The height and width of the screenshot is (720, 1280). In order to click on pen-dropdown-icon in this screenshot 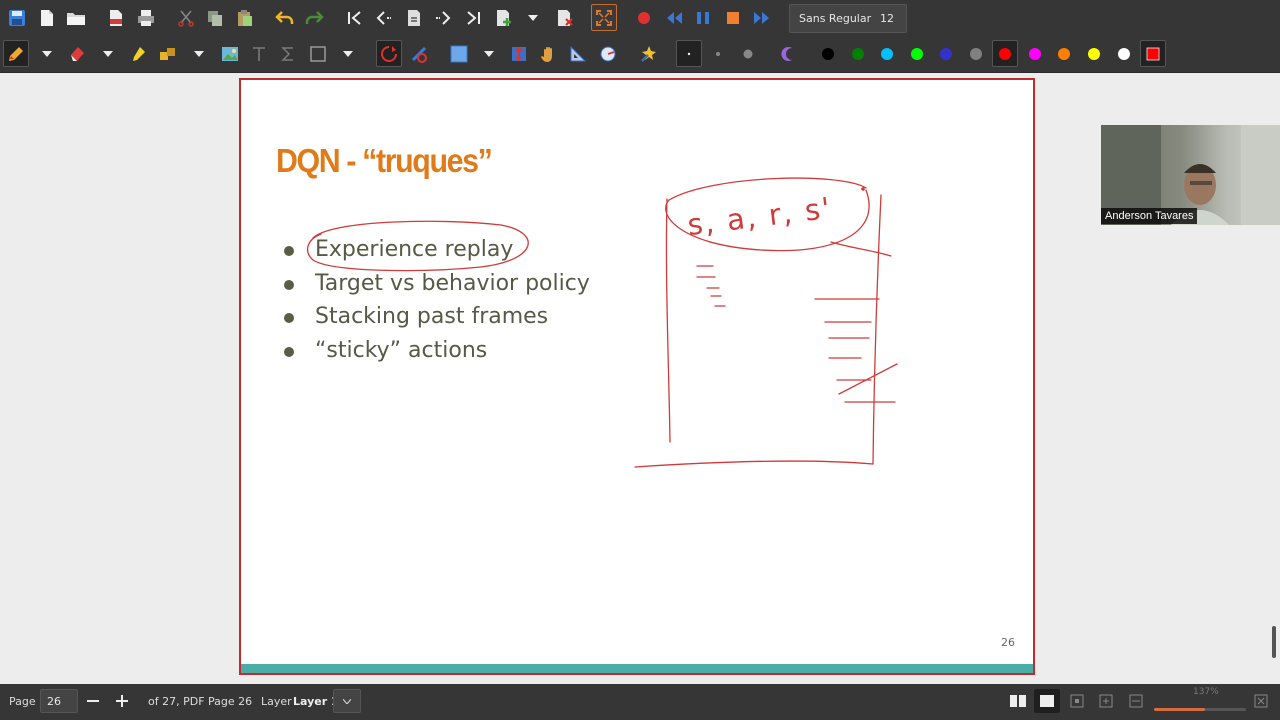, I will do `click(47, 54)`.